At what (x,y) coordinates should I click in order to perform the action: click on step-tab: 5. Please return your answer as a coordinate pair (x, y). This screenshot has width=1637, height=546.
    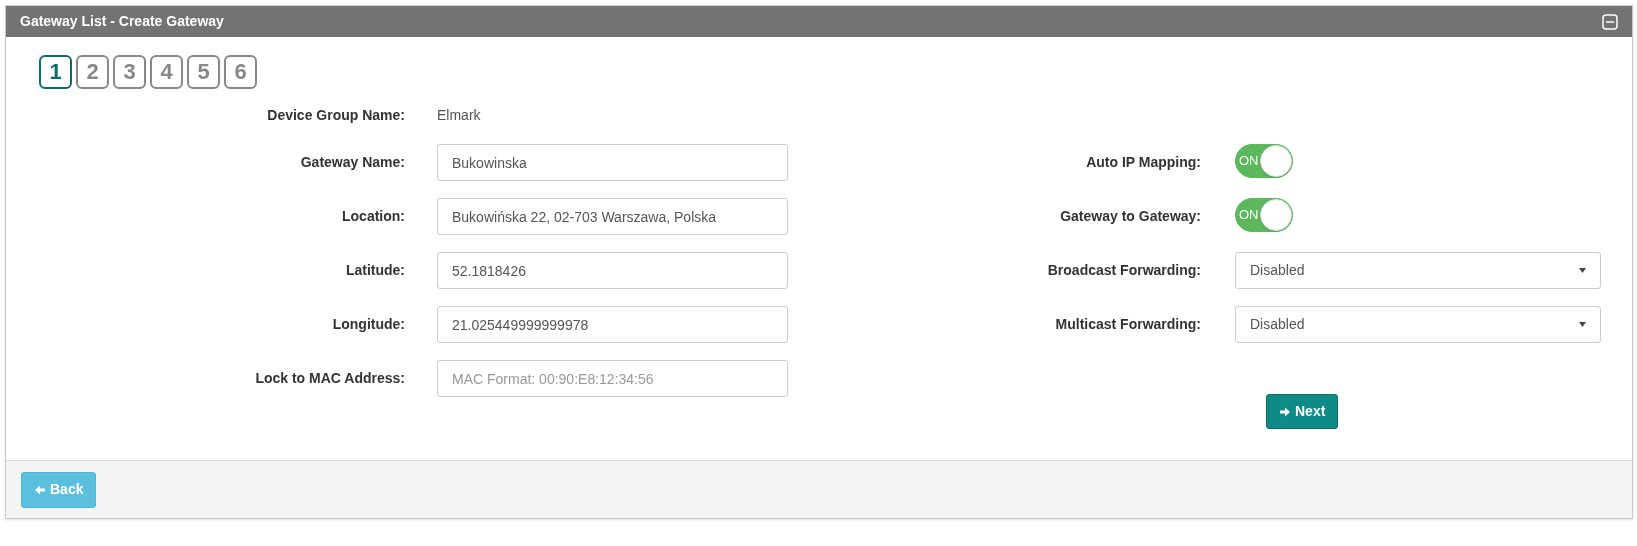
    Looking at the image, I should click on (203, 72).